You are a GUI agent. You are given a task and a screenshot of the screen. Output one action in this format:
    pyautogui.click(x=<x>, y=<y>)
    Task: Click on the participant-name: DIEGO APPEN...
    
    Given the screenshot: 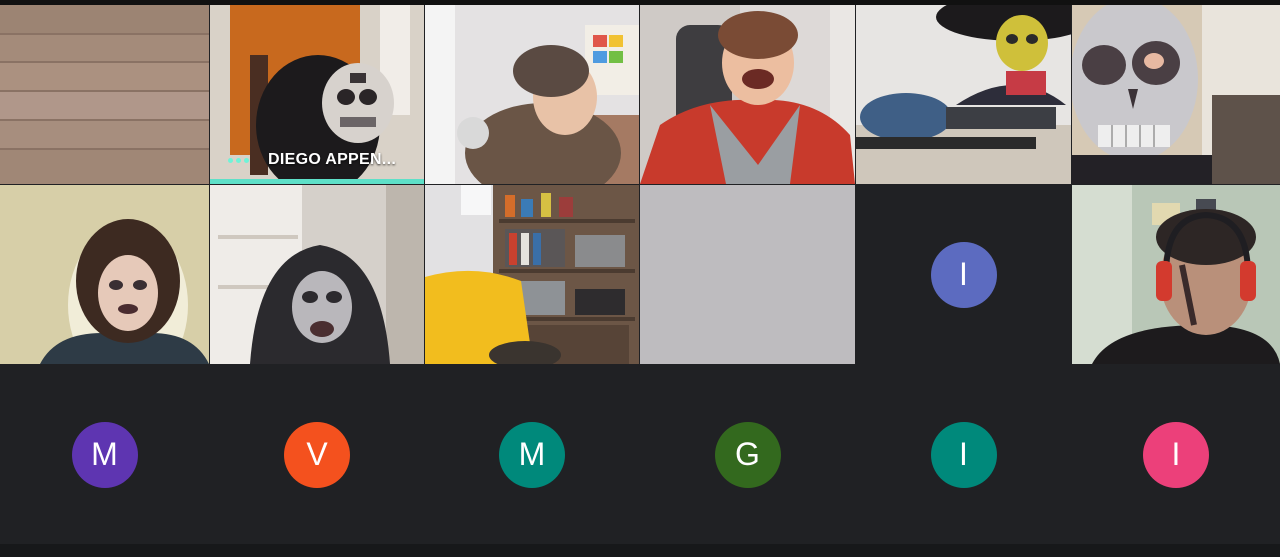 What is the action you would take?
    pyautogui.click(x=332, y=159)
    